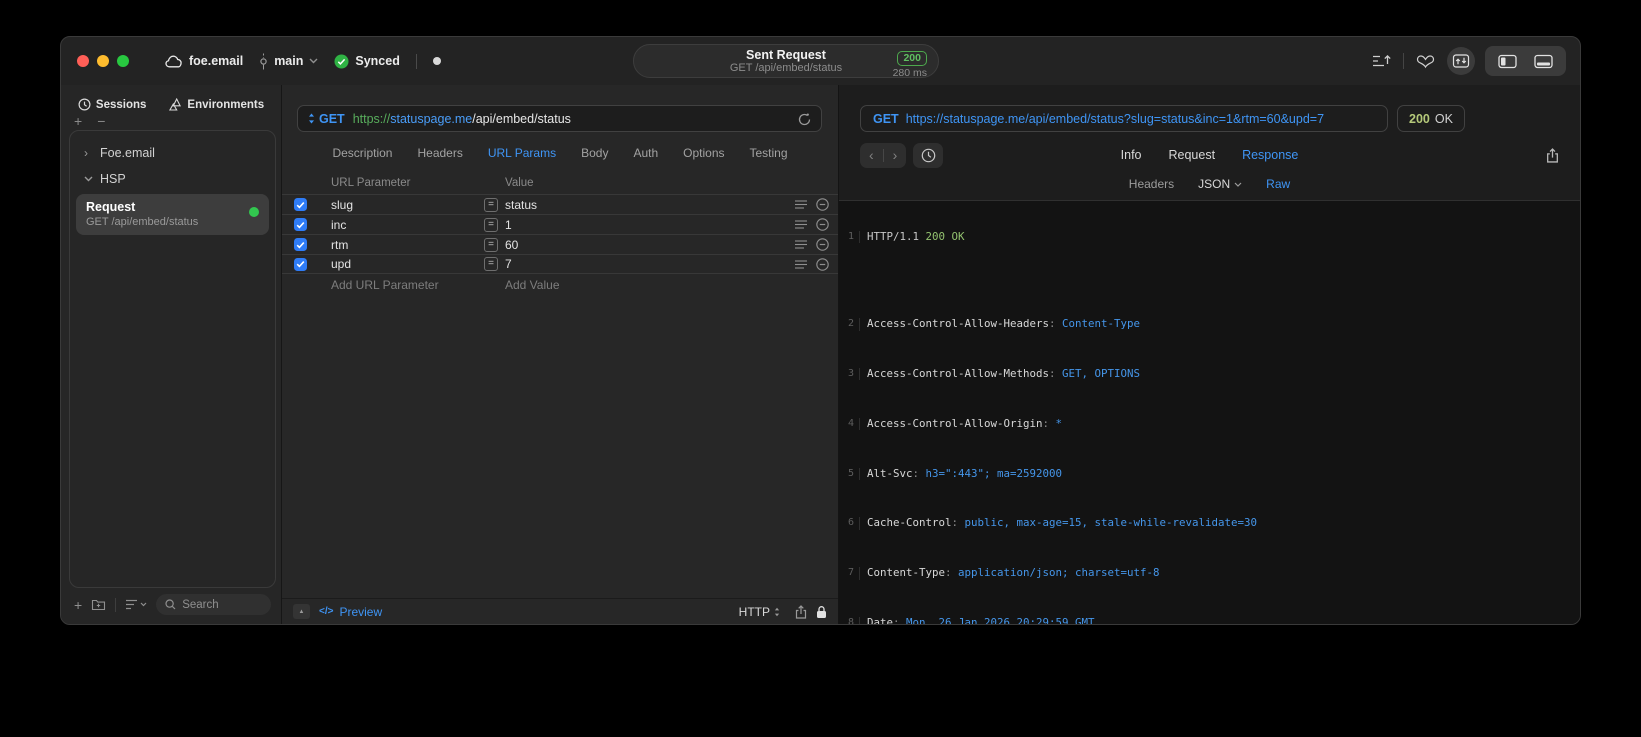 The width and height of the screenshot is (1641, 737). I want to click on param-name-field: inc, so click(407, 225).